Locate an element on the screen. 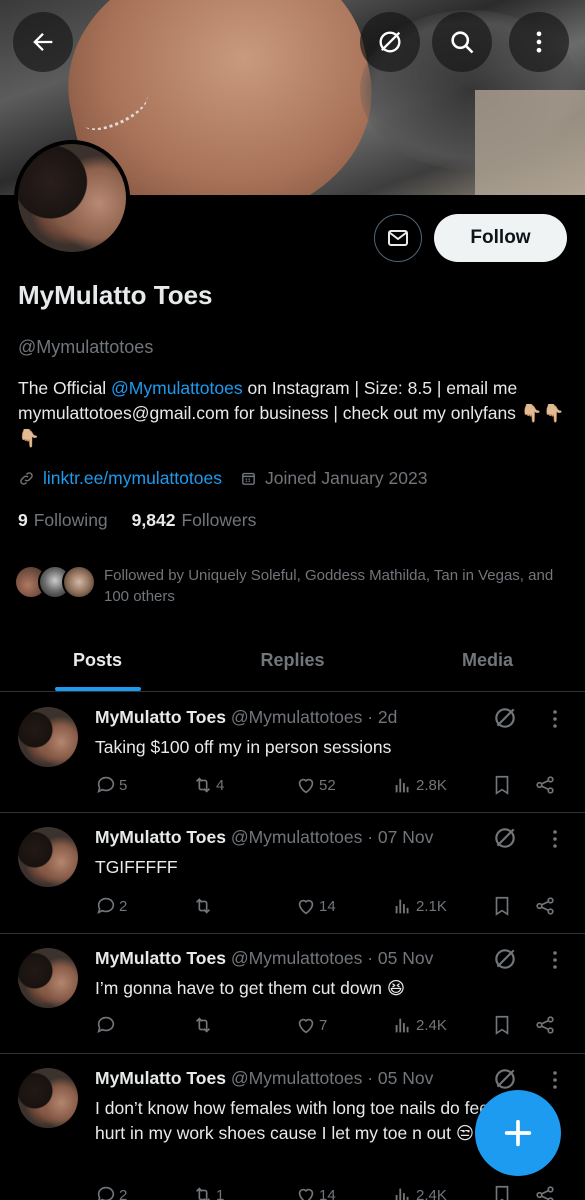  like-count: 14 is located at coordinates (327, 1193).